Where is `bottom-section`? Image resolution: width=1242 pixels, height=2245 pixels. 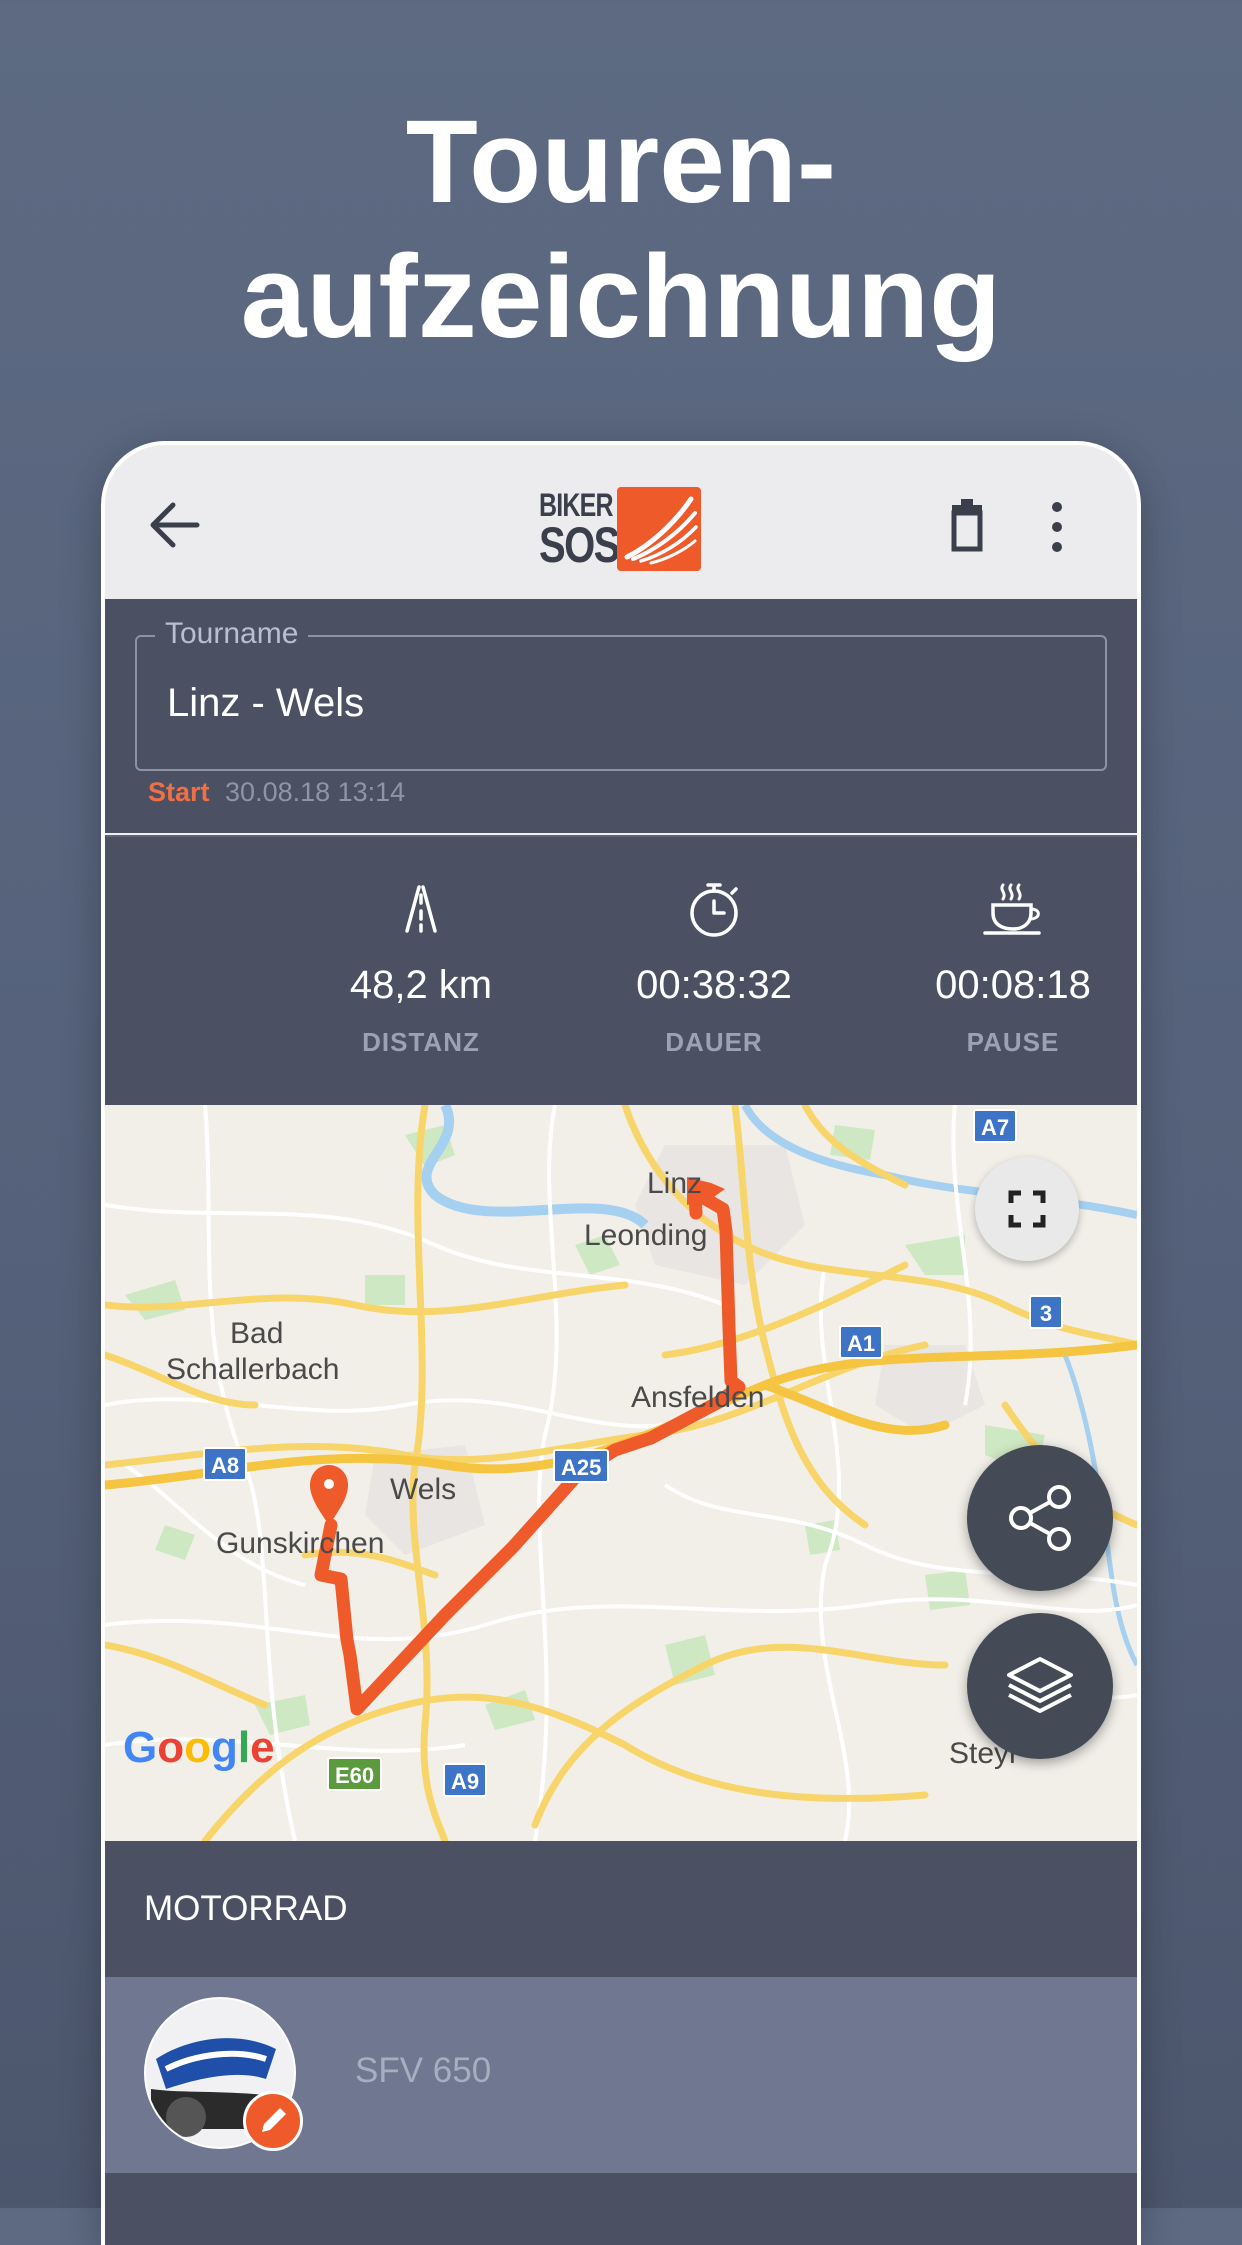
bottom-section is located at coordinates (621, 2209).